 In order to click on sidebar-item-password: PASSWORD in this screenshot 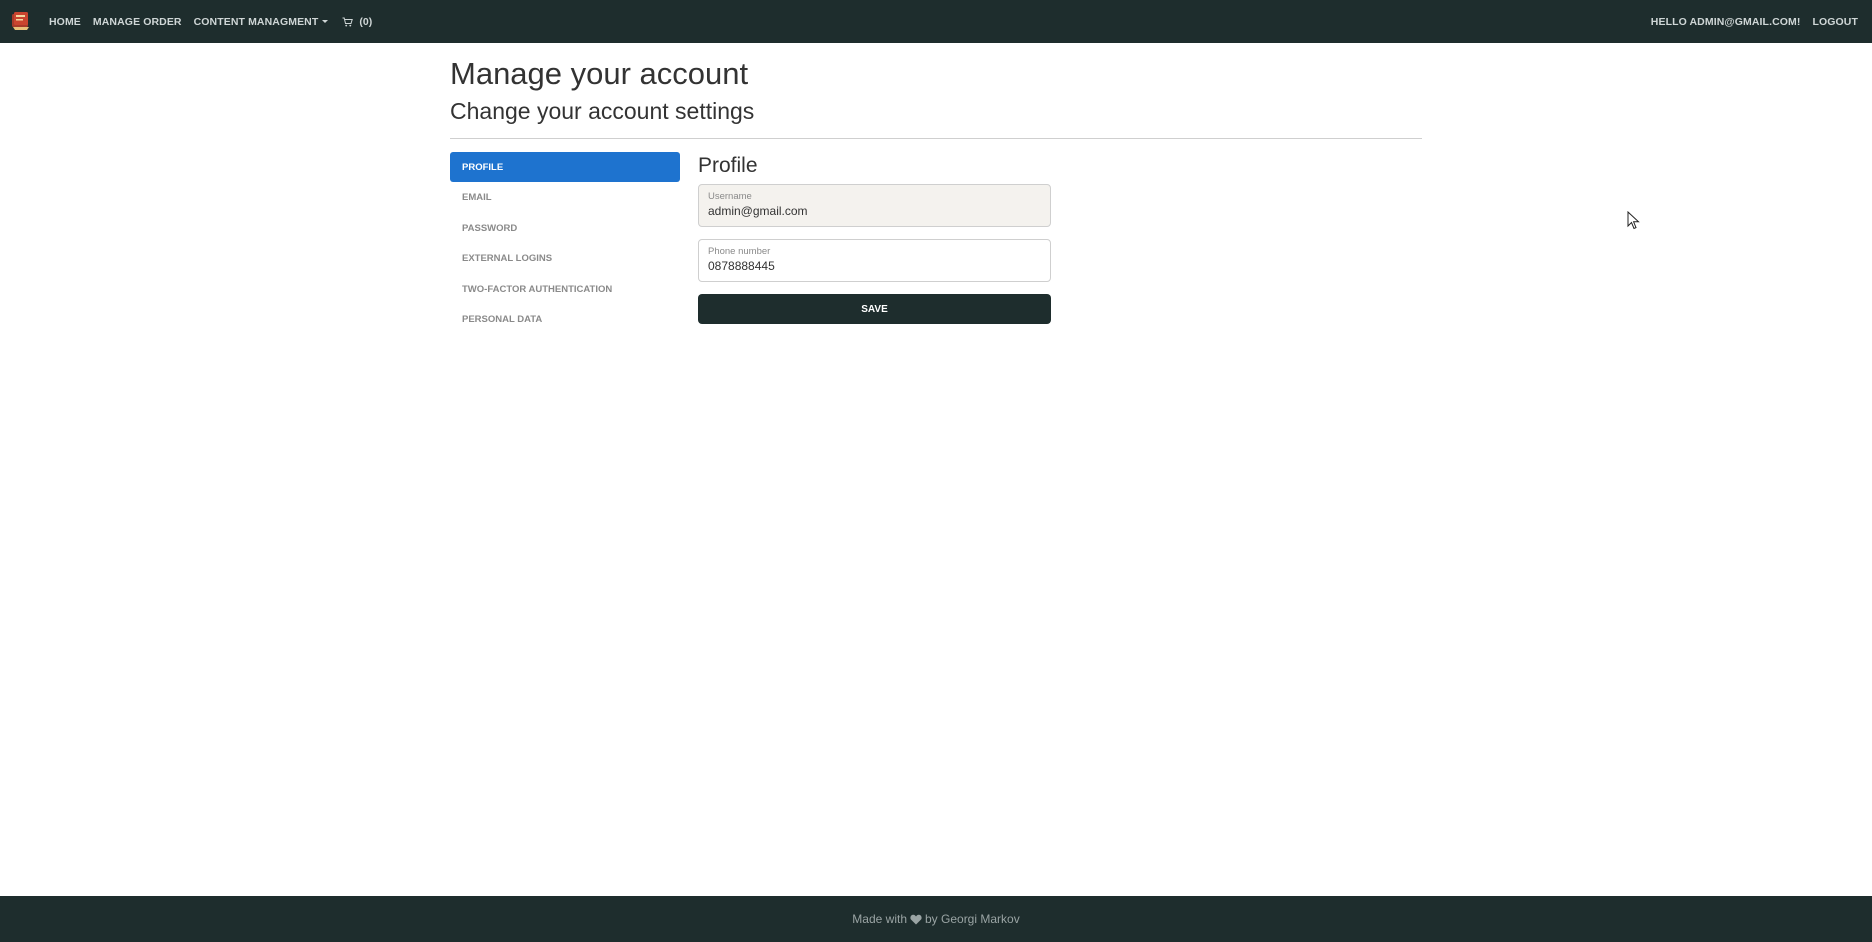, I will do `click(565, 228)`.